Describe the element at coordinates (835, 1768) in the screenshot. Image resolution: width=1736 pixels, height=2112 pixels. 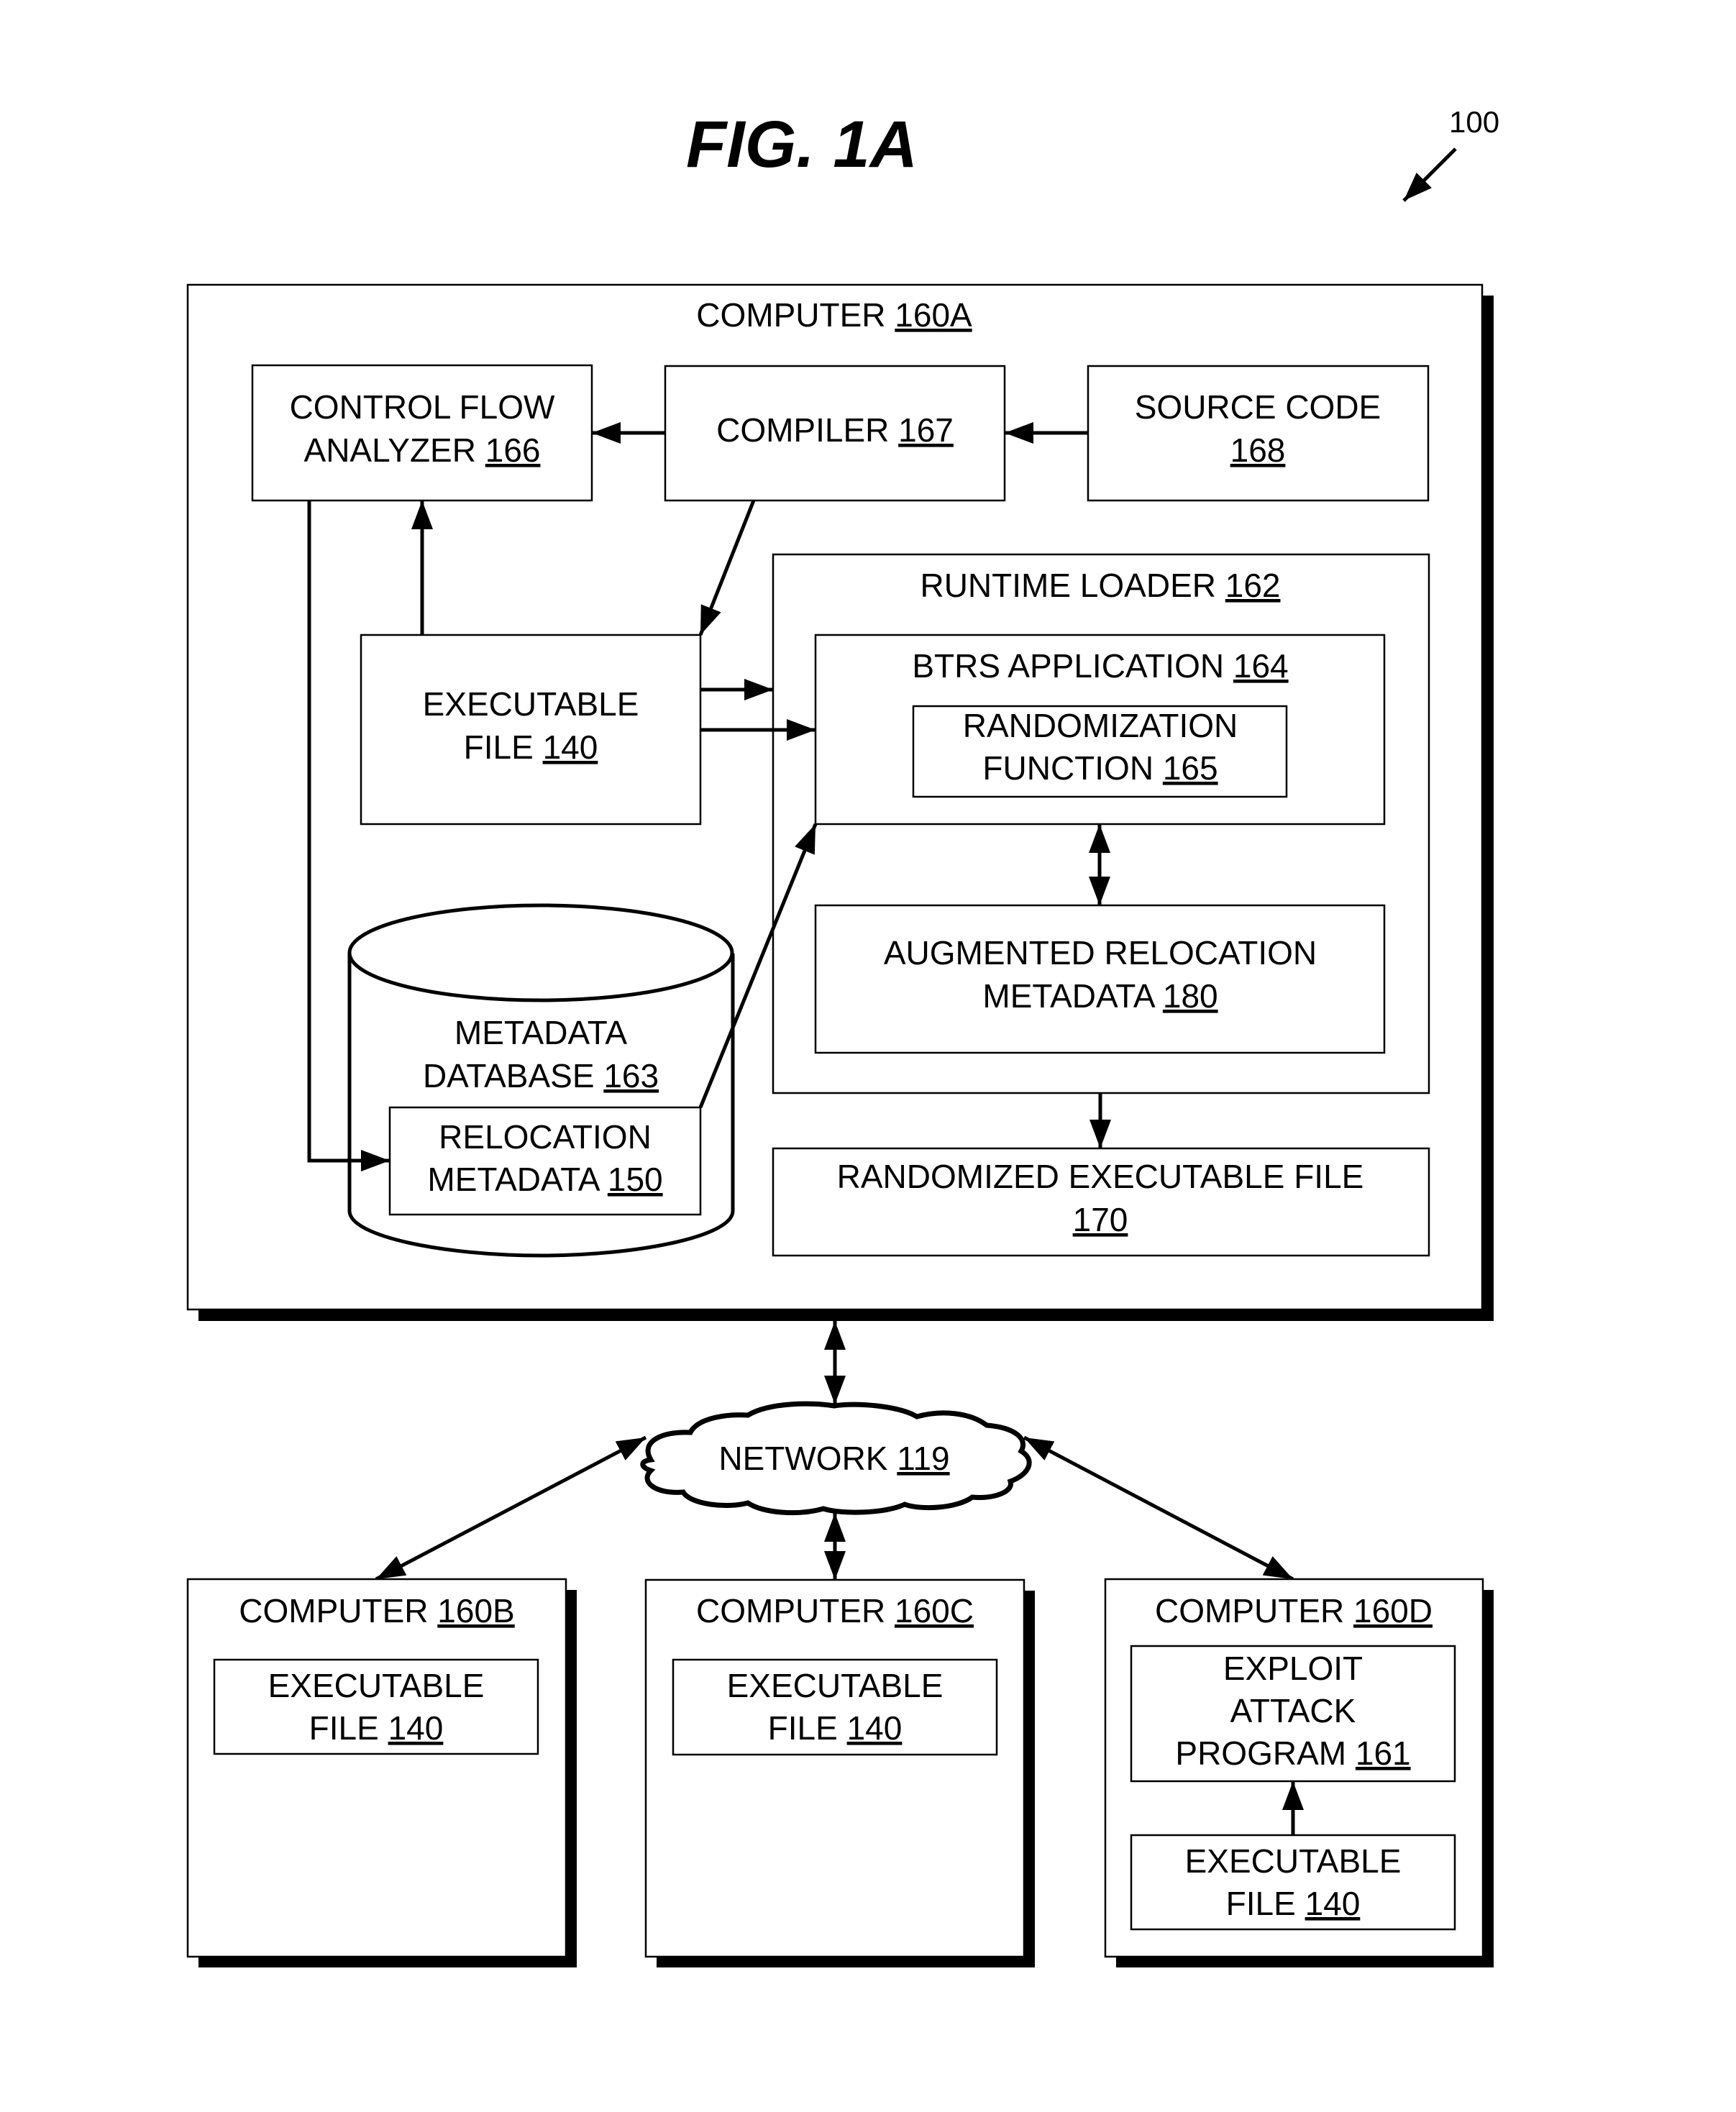
I see `computer-160c-box` at that location.